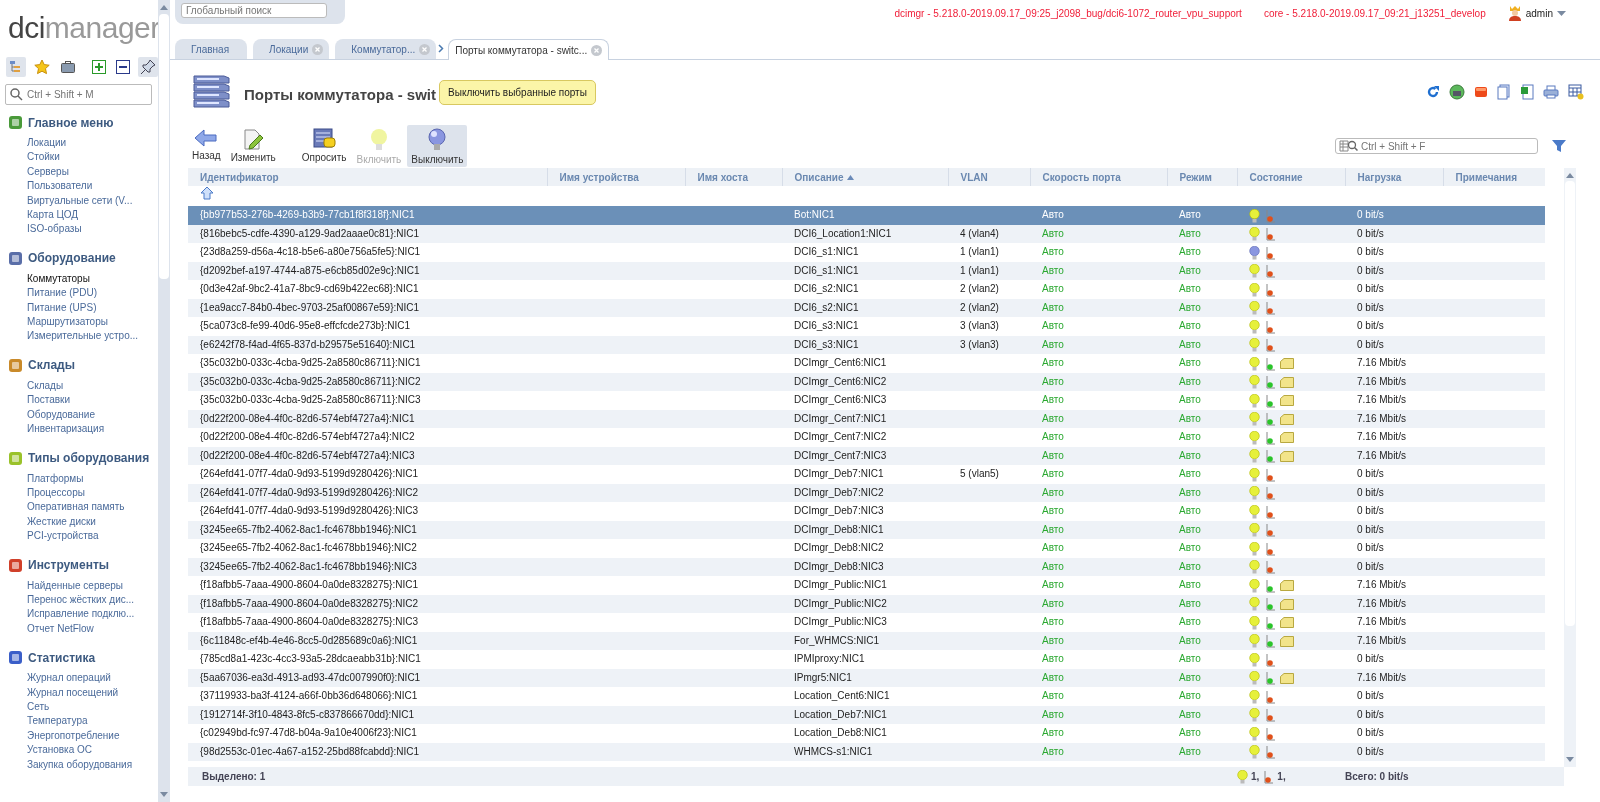  I want to click on table-row: {37119933-ba3f-4124-a66f-0bb36d648066}:NIC1 Location_Cent6:NIC1 Авто Авто 0 bit/s, so click(866, 696).